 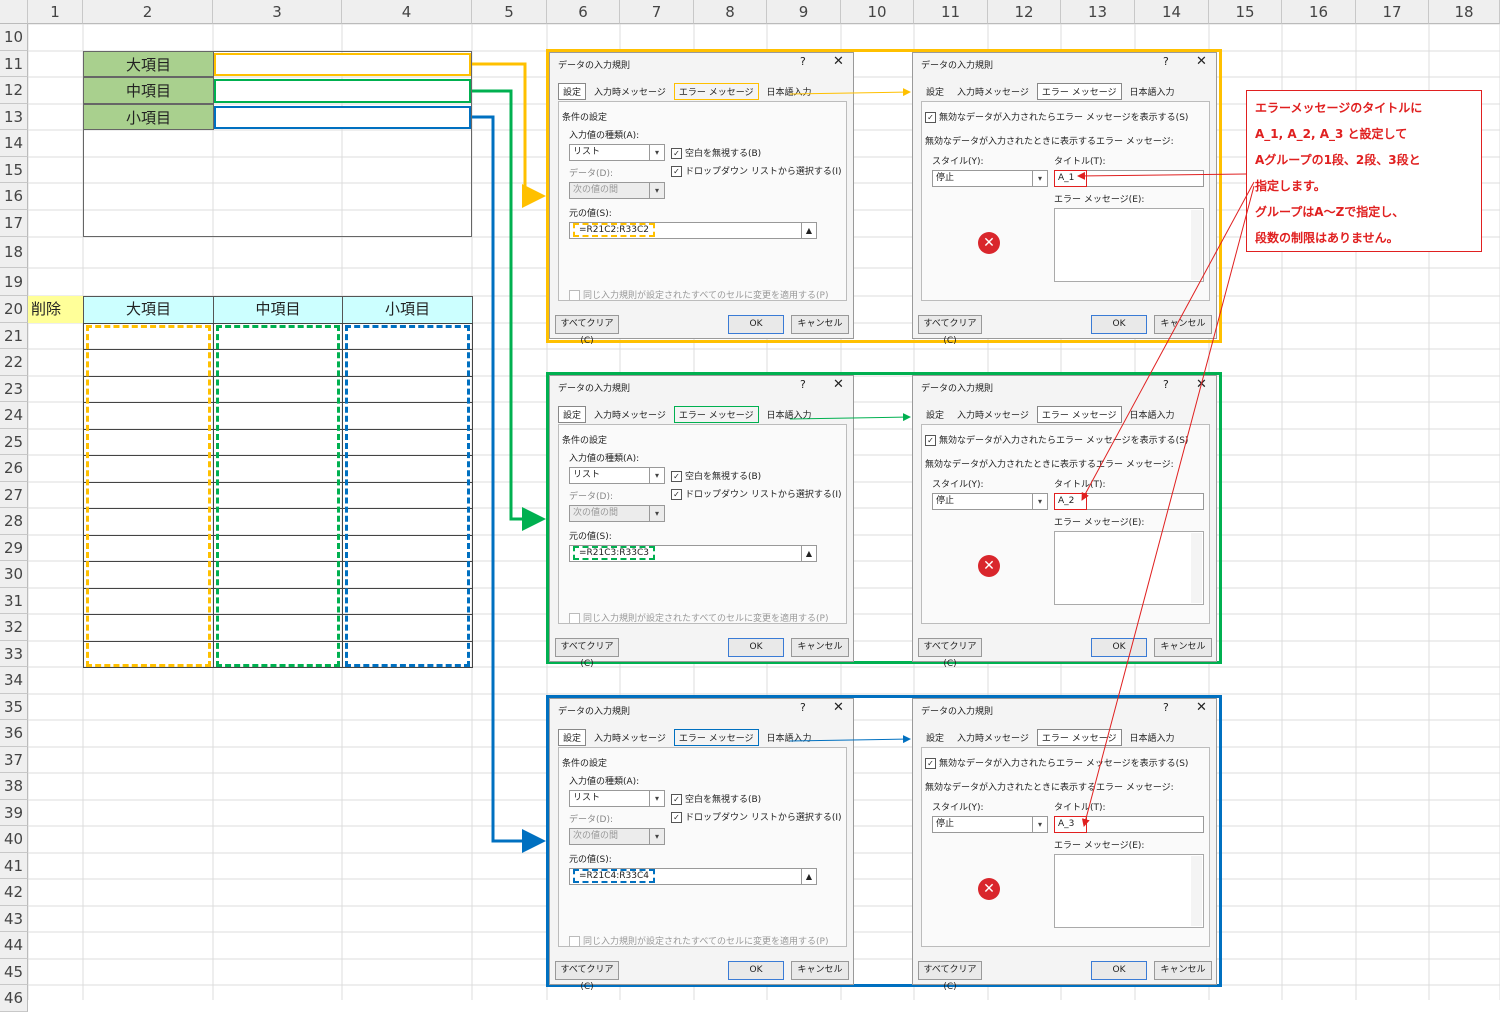 I want to click on row-header-34: 34, so click(x=14, y=680).